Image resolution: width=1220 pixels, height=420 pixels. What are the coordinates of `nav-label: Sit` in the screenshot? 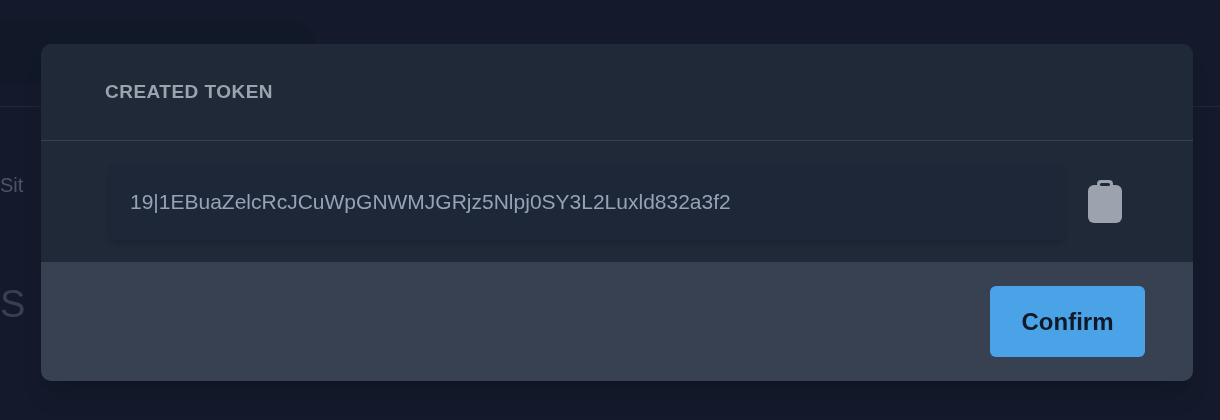 It's located at (12, 185).